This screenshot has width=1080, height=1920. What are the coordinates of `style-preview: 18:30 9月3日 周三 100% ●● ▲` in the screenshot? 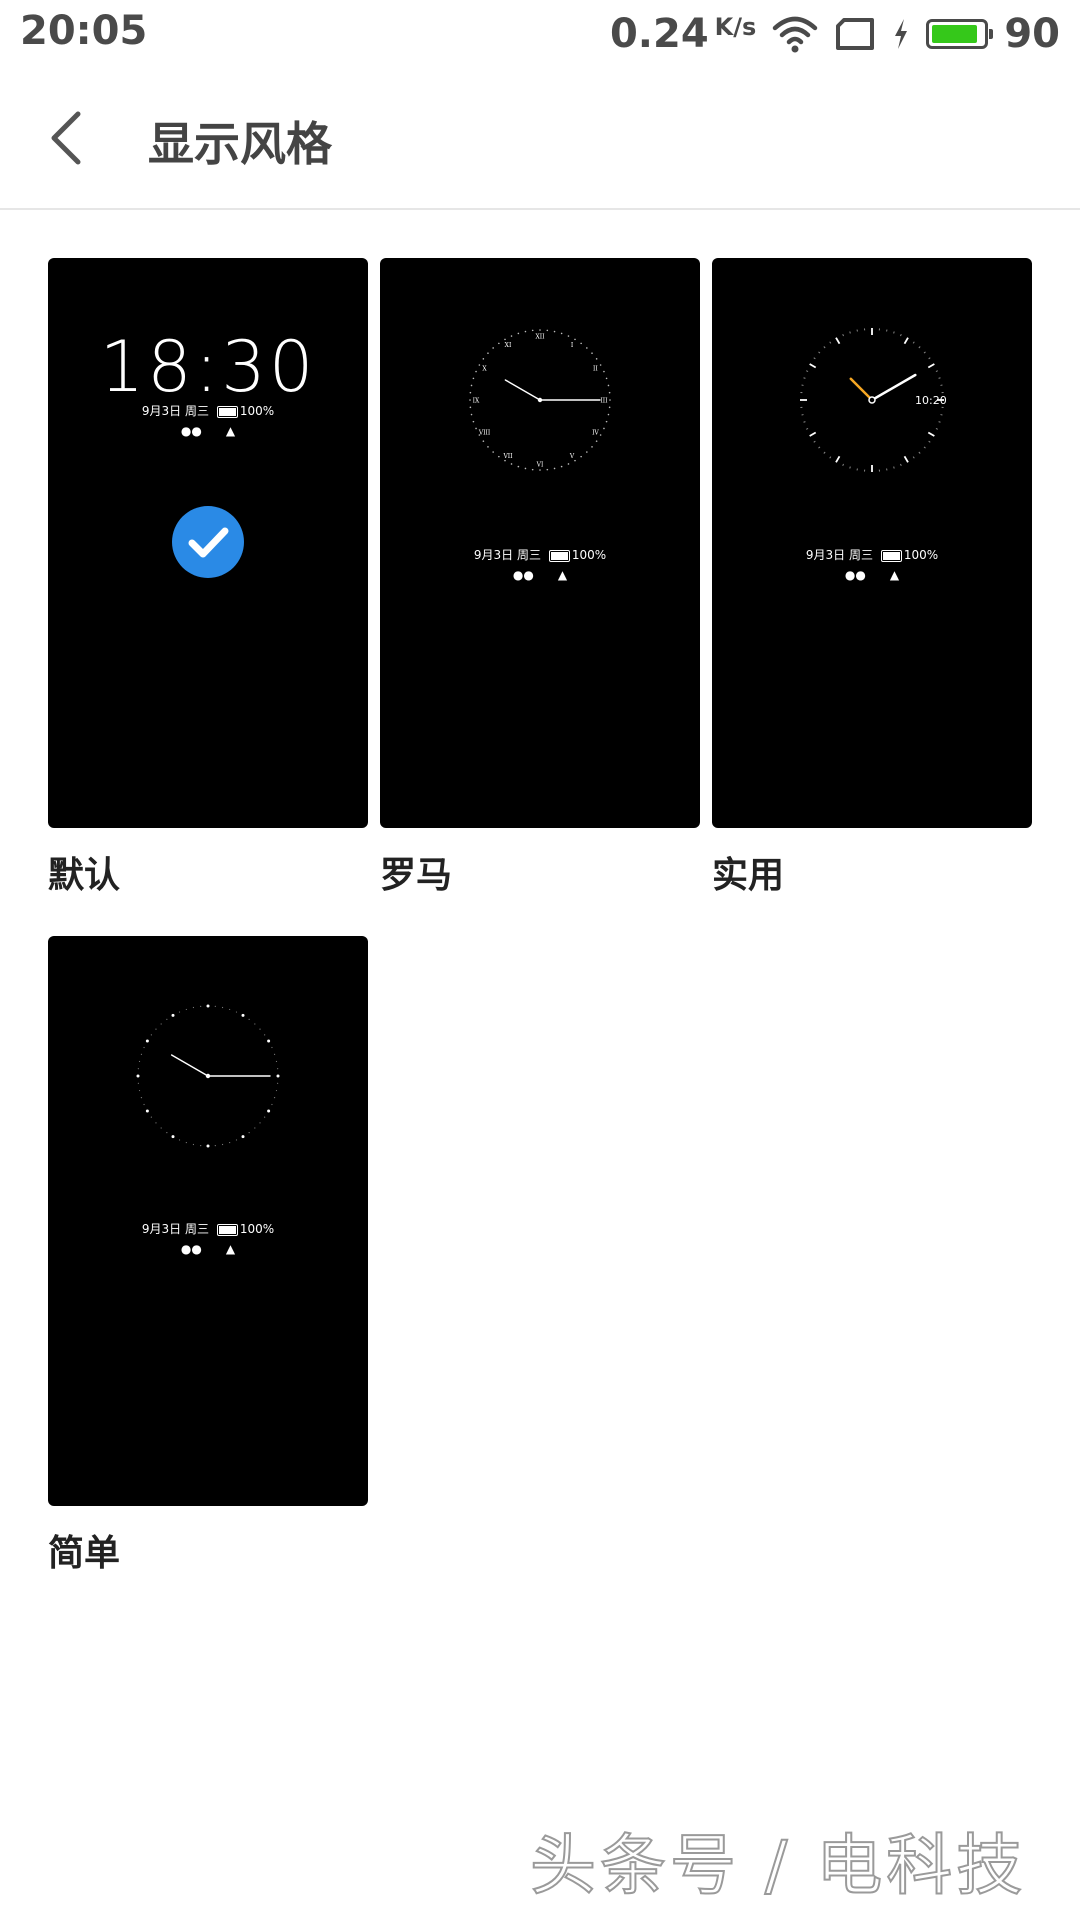 It's located at (208, 543).